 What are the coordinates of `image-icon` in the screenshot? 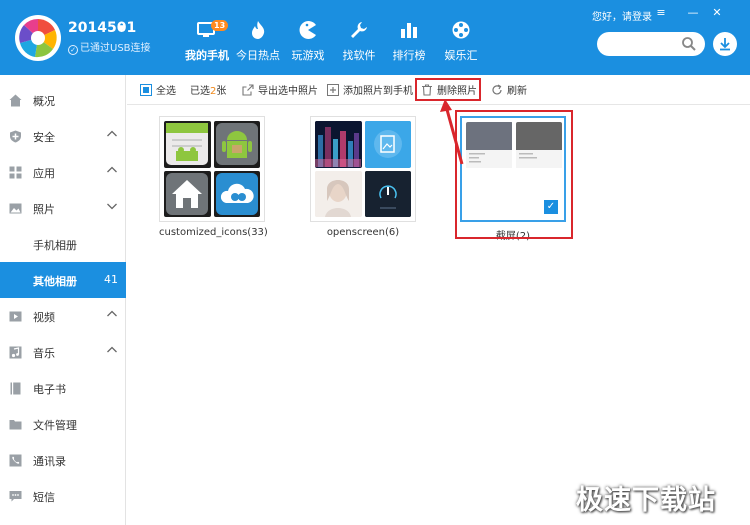 It's located at (15, 208).